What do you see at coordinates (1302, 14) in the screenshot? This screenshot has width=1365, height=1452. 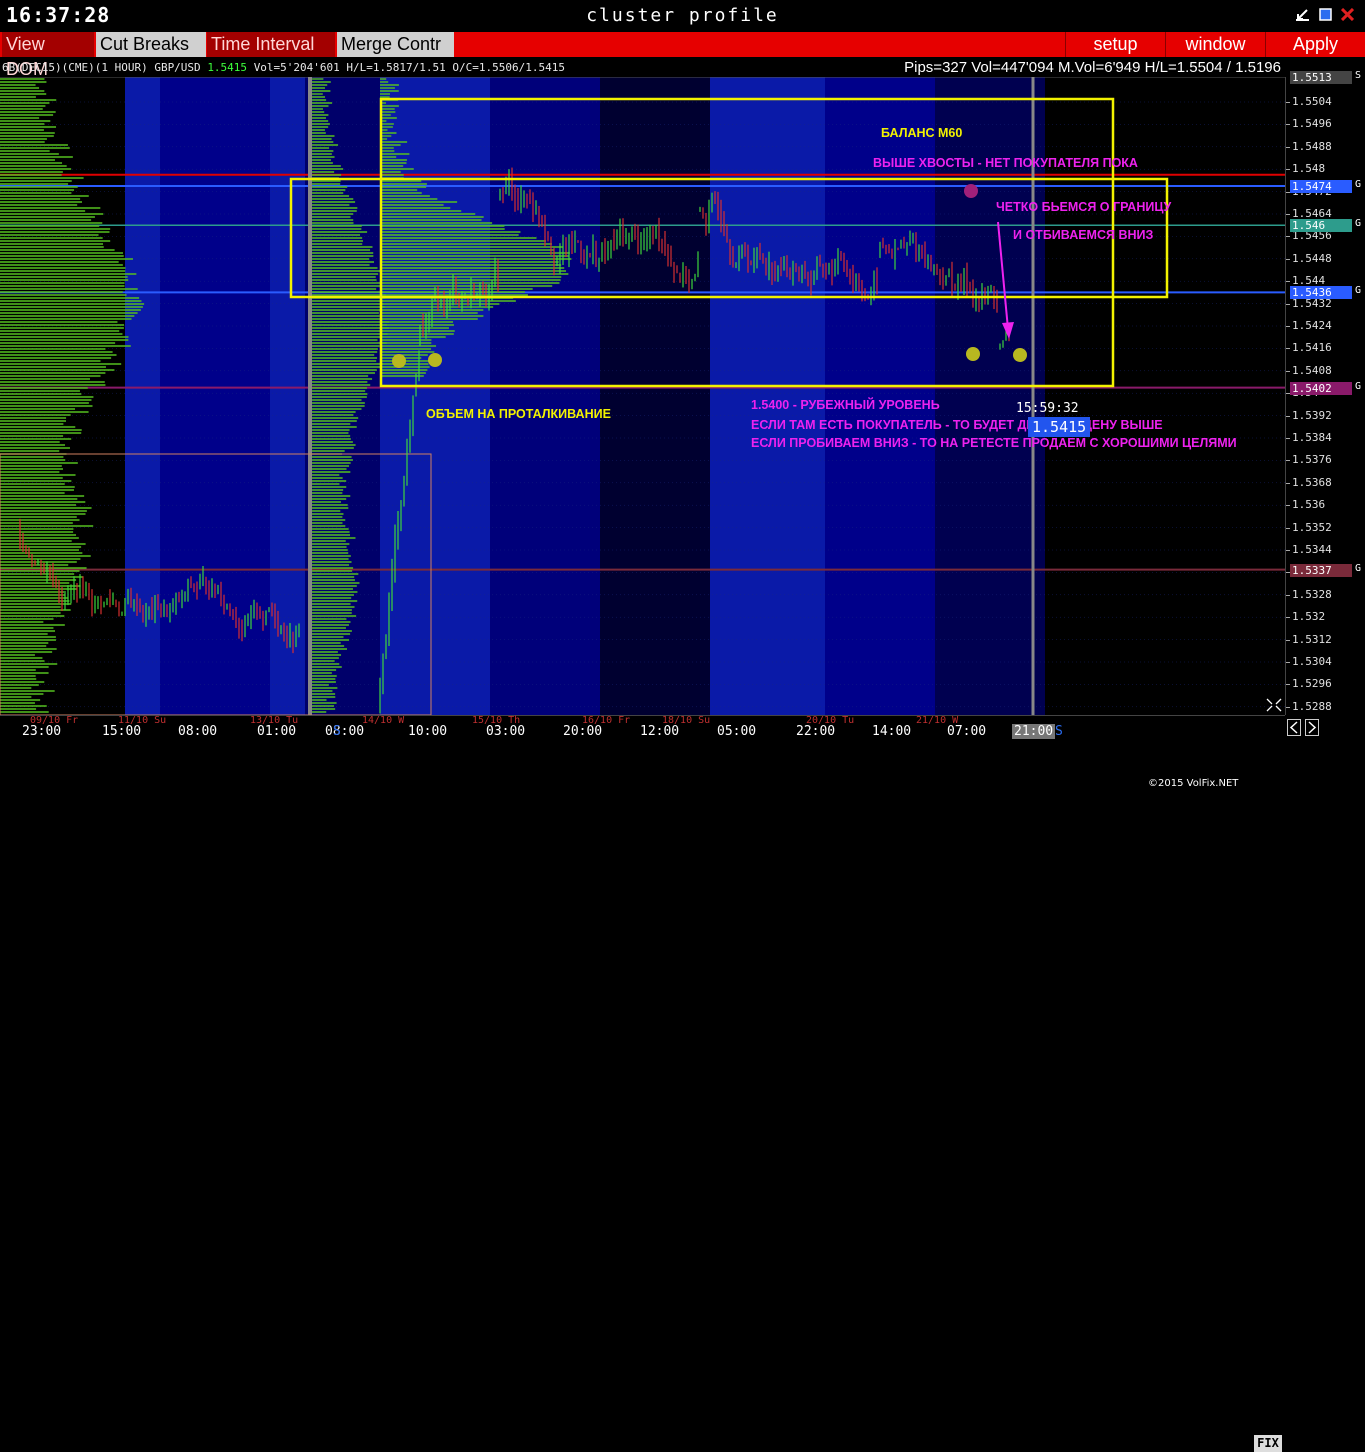 I see `minimize-icon` at bounding box center [1302, 14].